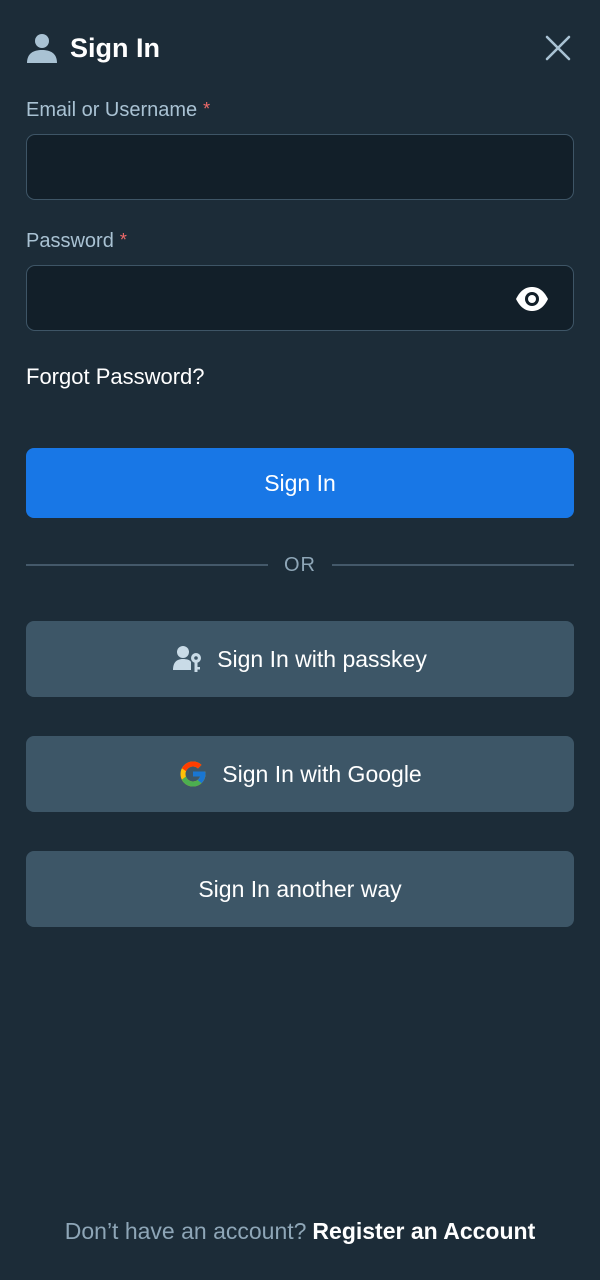  I want to click on passkey-button: Sign In with passkey, so click(300, 659).